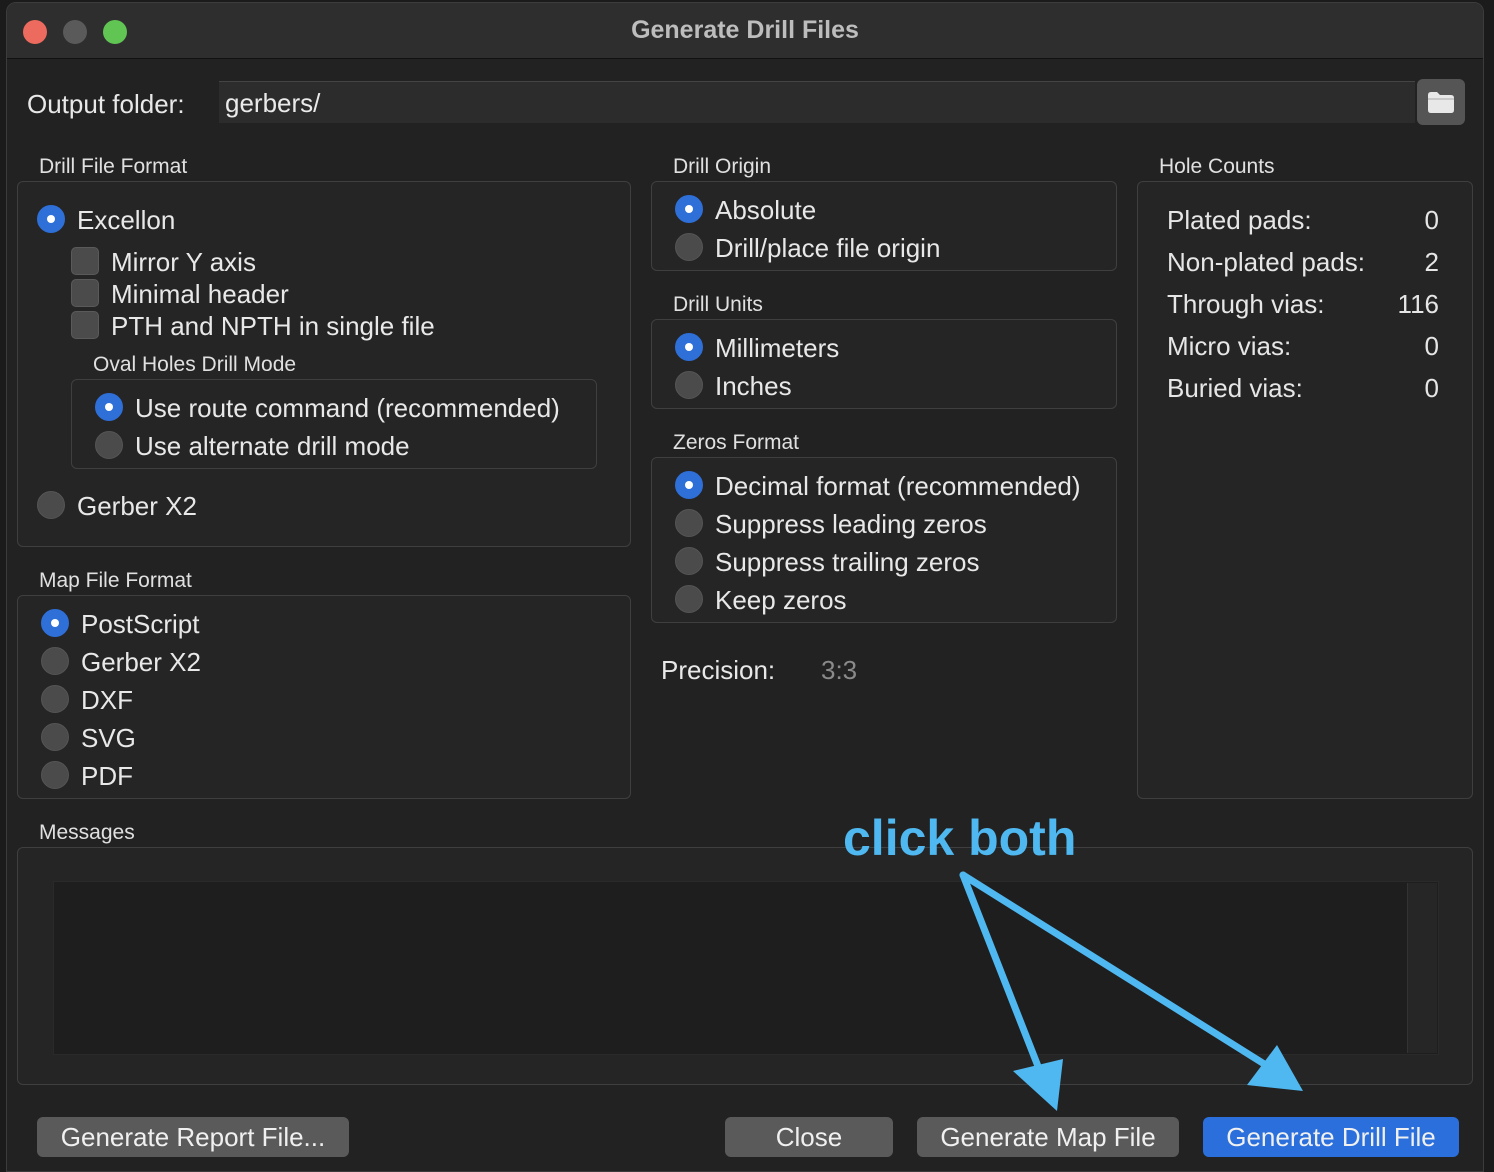 This screenshot has height=1172, width=1494. Describe the element at coordinates (1038, 1085) in the screenshot. I see `arrowhead-map-icon` at that location.